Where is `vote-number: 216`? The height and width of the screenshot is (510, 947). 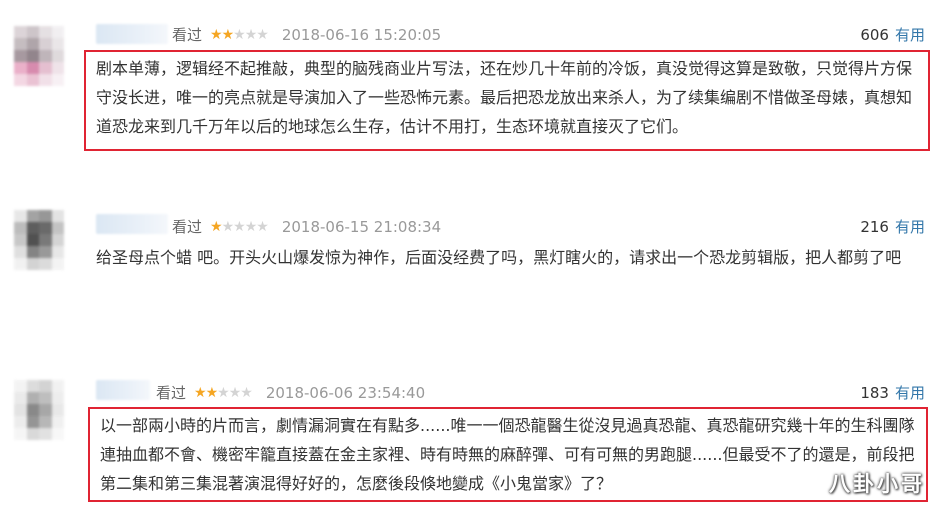
vote-number: 216 is located at coordinates (874, 227).